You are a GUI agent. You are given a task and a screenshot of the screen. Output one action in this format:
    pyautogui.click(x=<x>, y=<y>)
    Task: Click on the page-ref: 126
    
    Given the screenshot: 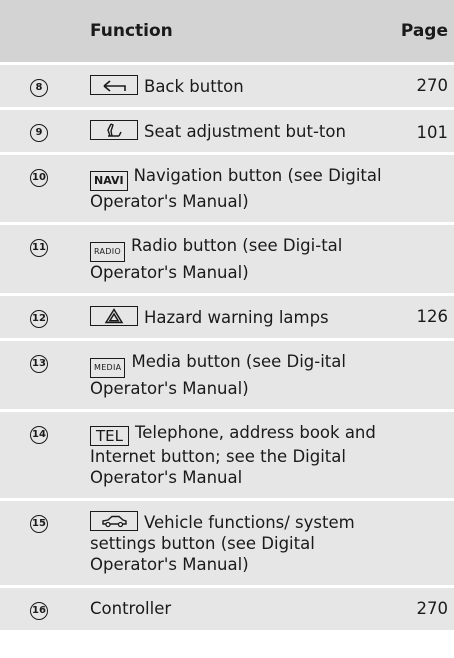 What is the action you would take?
    pyautogui.click(x=422, y=318)
    